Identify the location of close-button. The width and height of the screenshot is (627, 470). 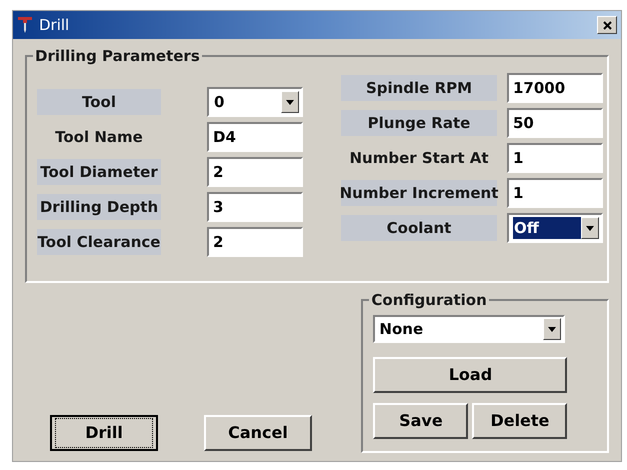
(607, 25).